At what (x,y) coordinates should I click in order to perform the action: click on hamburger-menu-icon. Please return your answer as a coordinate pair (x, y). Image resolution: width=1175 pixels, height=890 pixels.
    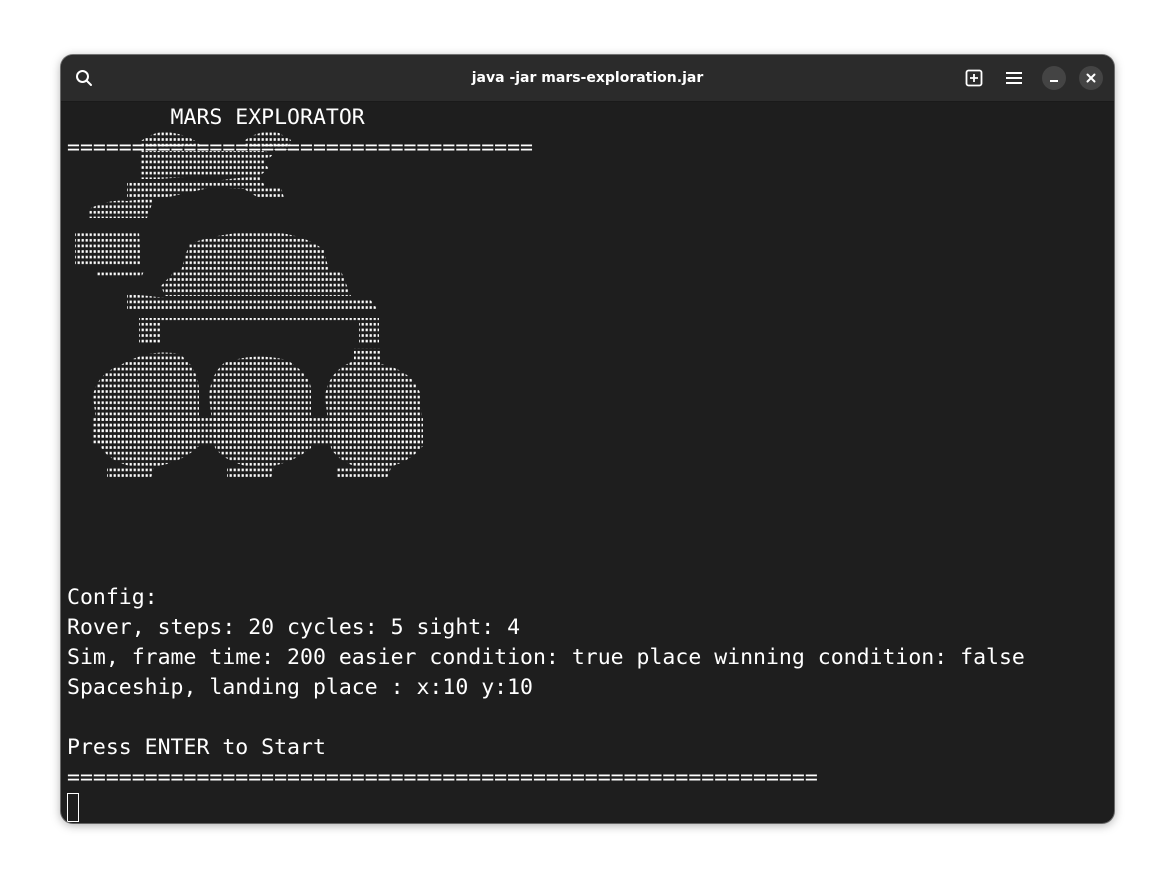
    Looking at the image, I should click on (1014, 78).